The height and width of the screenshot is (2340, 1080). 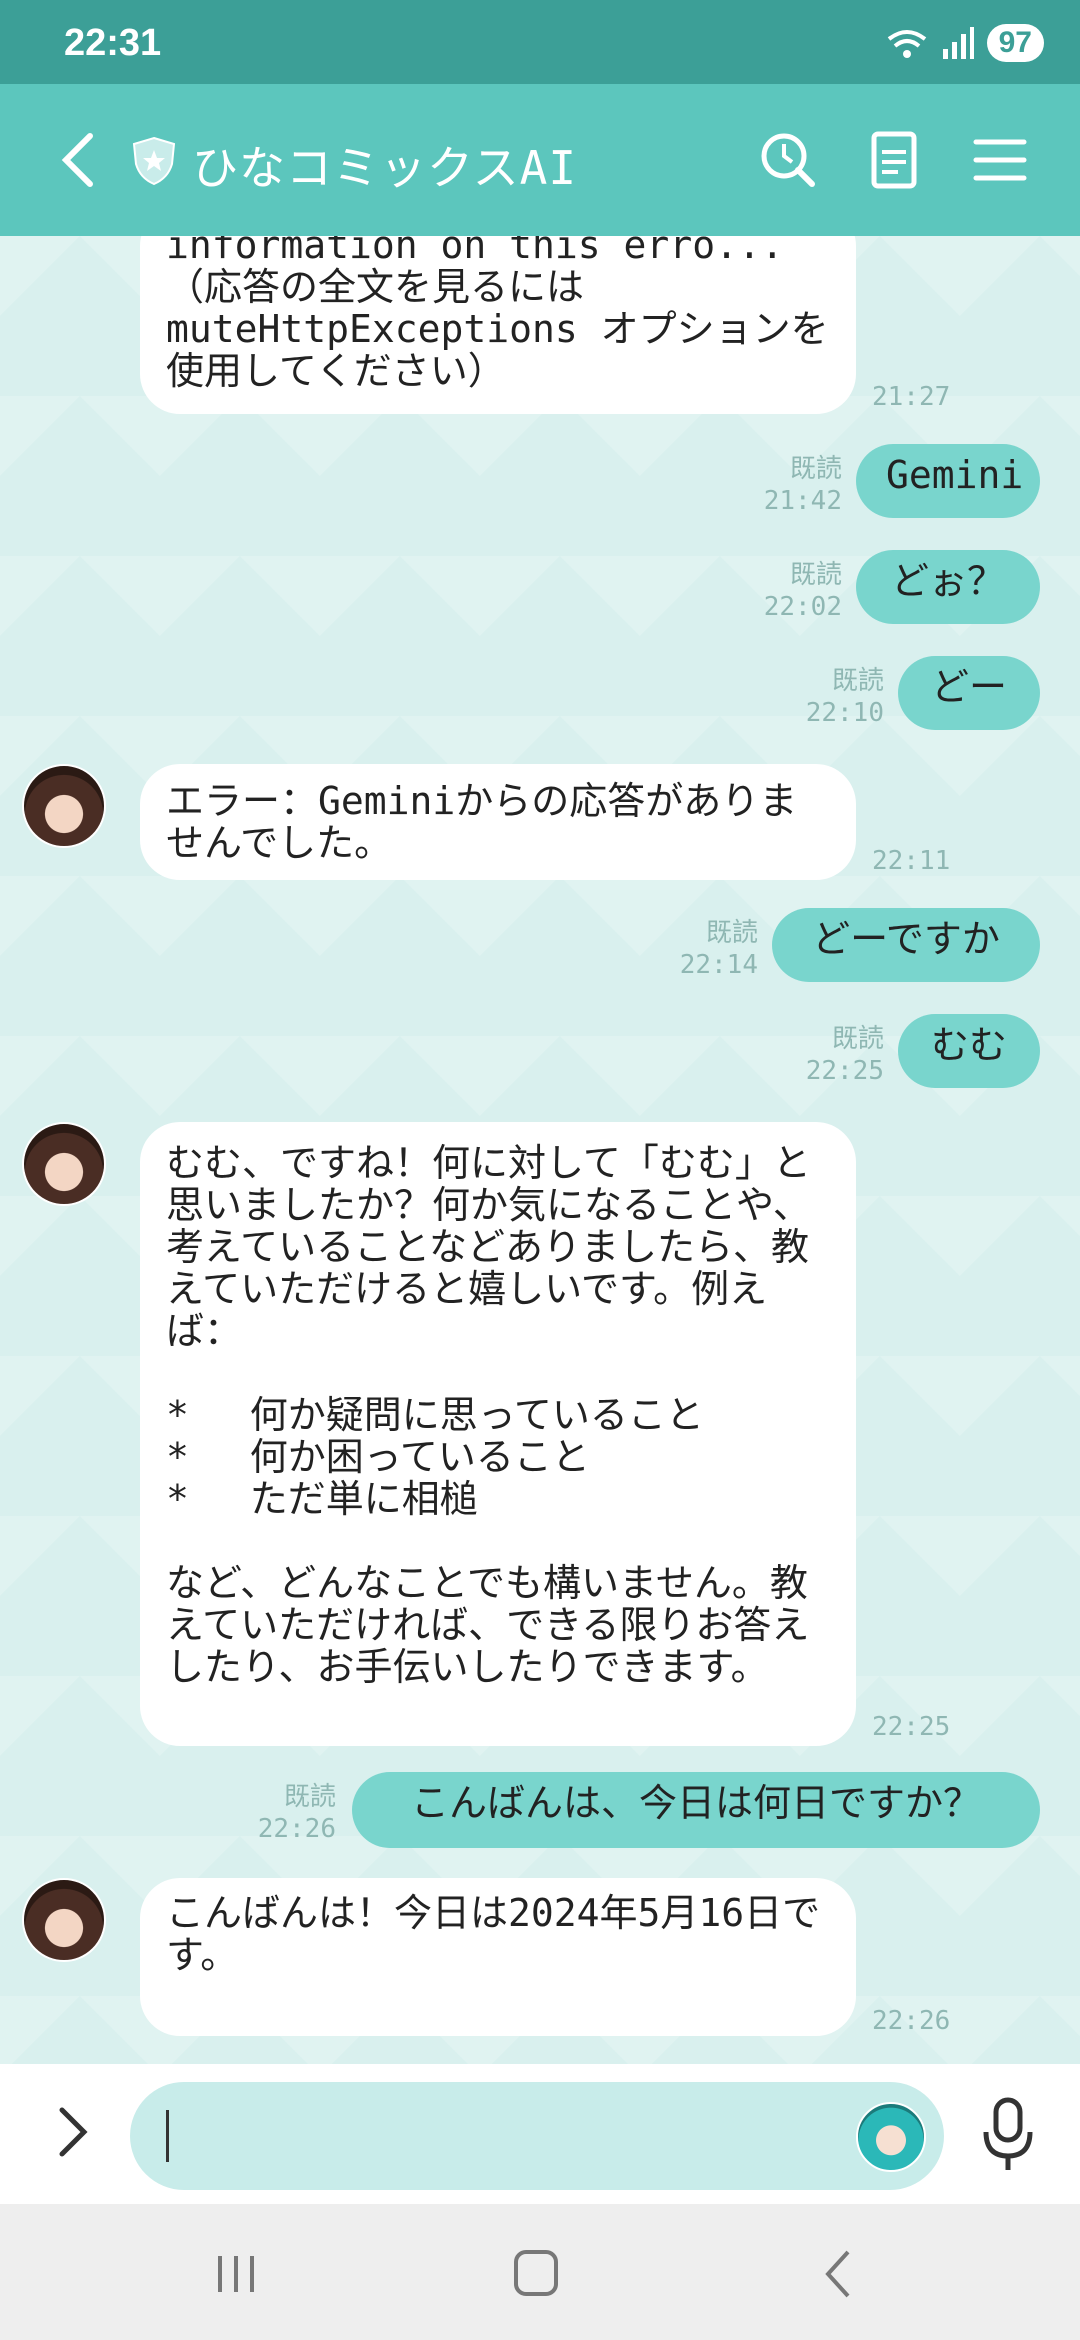 What do you see at coordinates (498, 1957) in the screenshot?
I see `message-bubble-incoming: こんばんは！今日は2024年5月16日です。` at bounding box center [498, 1957].